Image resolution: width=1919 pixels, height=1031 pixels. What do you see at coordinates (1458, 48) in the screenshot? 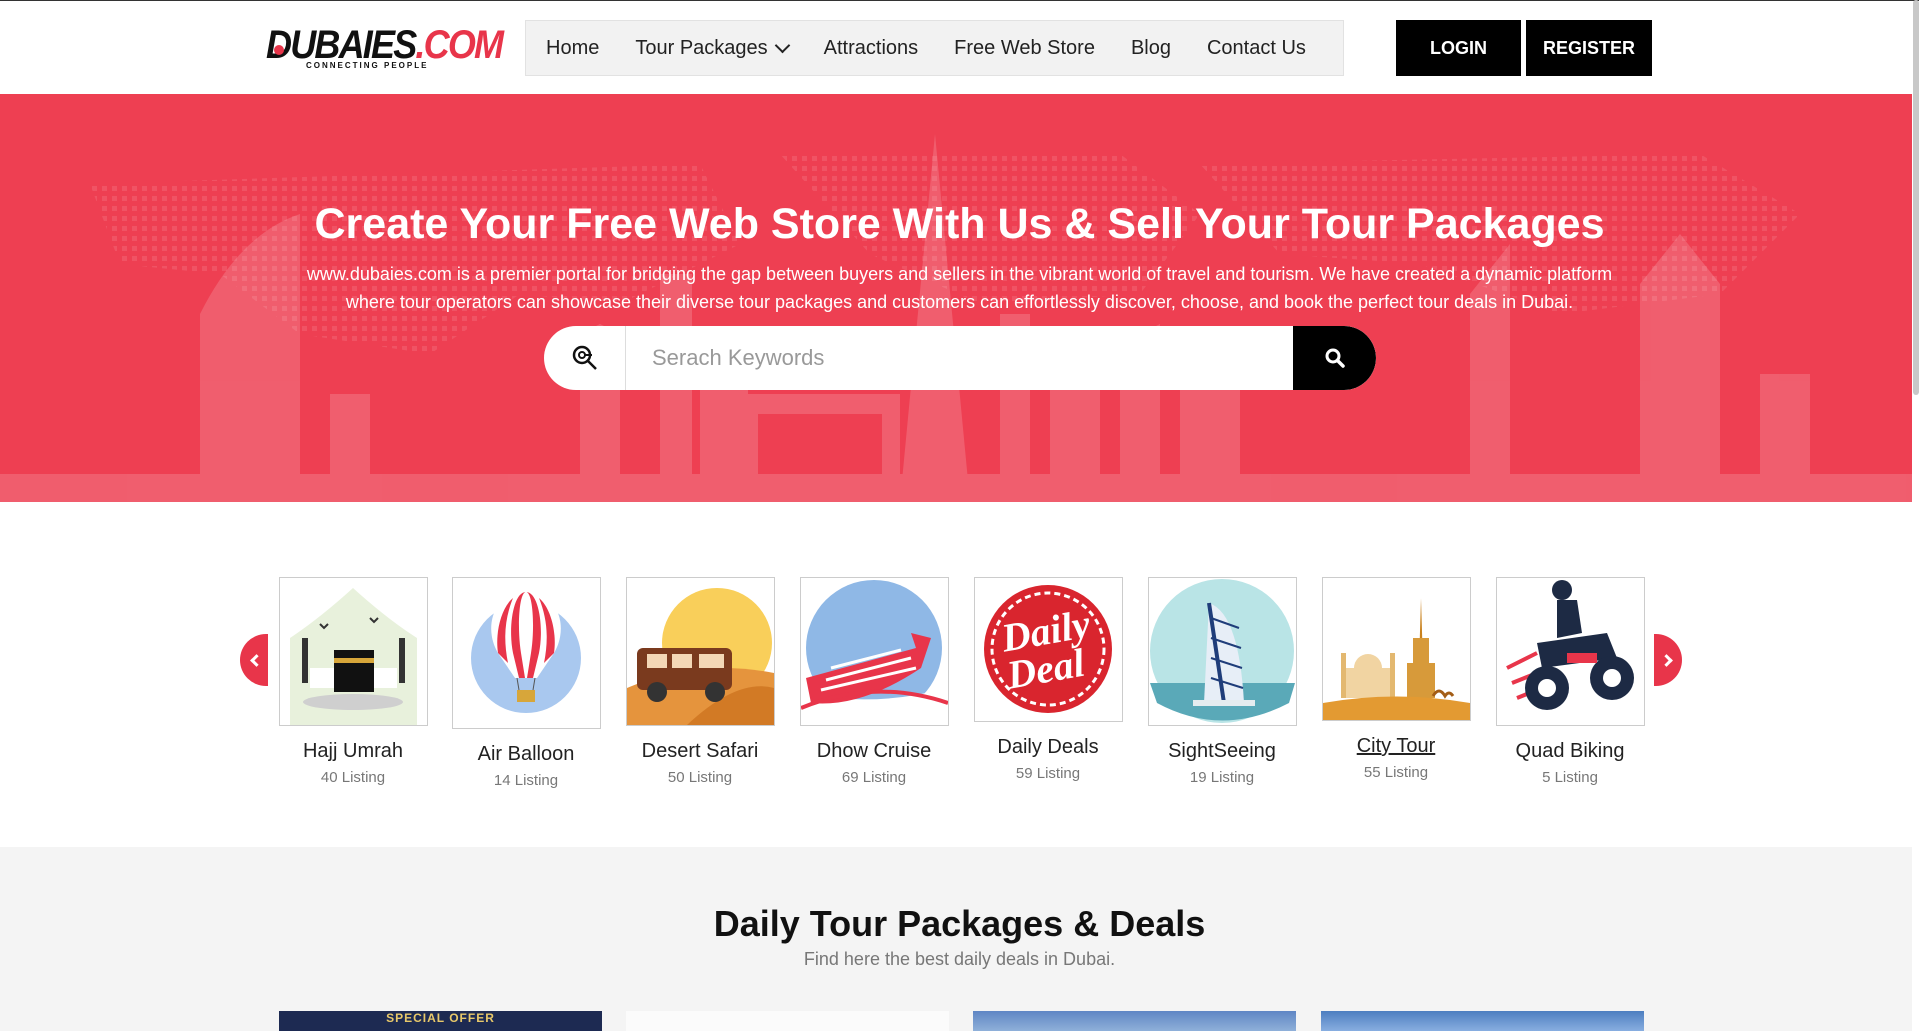
I see `login-button: LOGIN` at bounding box center [1458, 48].